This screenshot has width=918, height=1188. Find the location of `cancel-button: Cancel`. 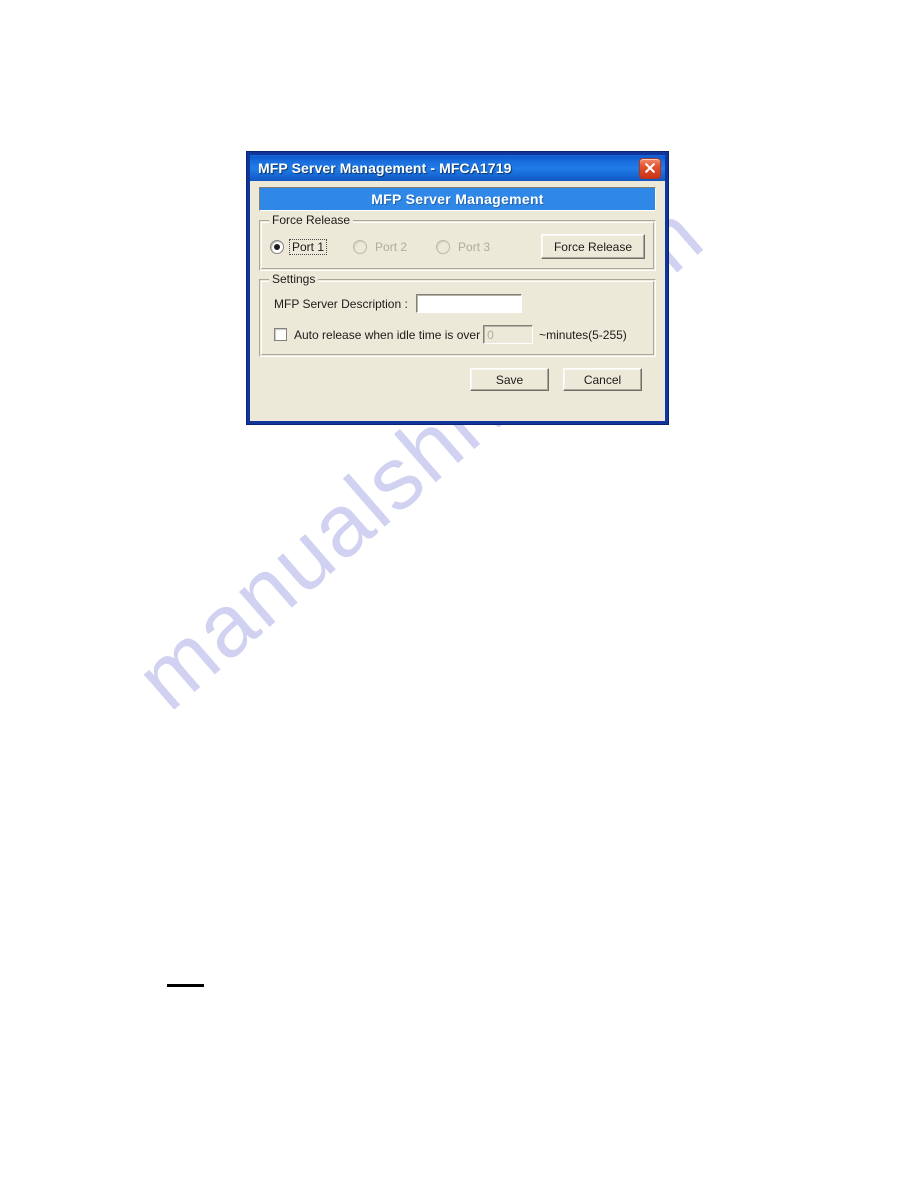

cancel-button: Cancel is located at coordinates (602, 379).